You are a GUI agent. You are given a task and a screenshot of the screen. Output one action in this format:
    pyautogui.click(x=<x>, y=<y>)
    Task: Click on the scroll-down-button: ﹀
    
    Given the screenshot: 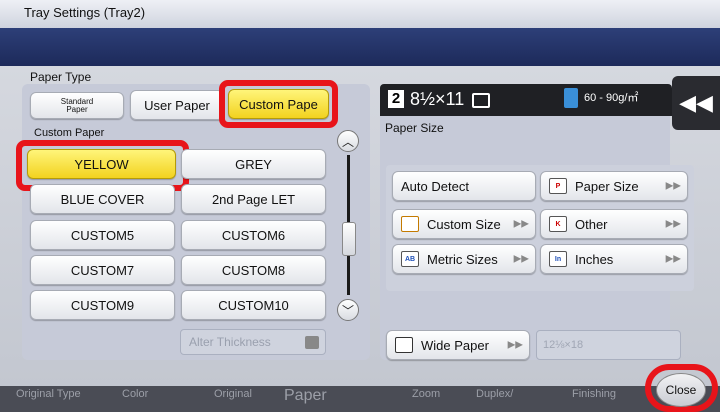 What is the action you would take?
    pyautogui.click(x=348, y=310)
    